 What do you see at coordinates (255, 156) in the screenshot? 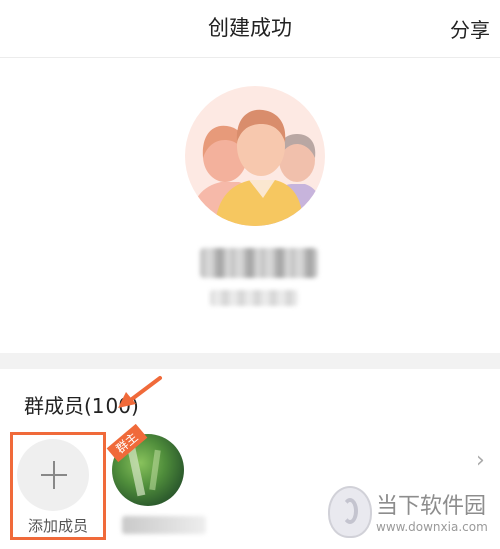
I see `group-avatar-icon` at bounding box center [255, 156].